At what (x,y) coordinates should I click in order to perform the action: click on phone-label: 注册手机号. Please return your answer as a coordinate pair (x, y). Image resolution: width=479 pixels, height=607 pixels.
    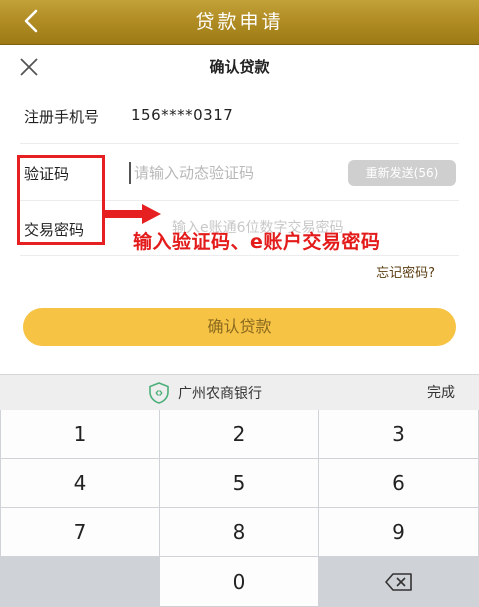
    Looking at the image, I should click on (62, 117).